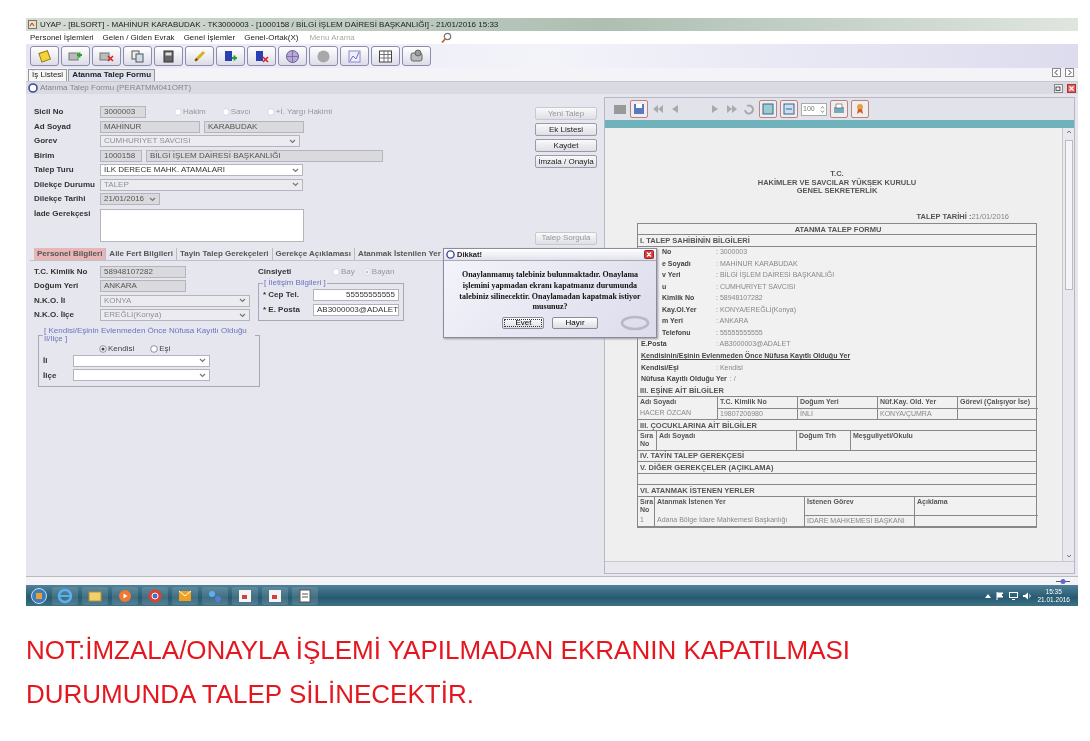  Describe the element at coordinates (281, 295) in the screenshot. I see `field-label: * Cep Tel.` at that location.